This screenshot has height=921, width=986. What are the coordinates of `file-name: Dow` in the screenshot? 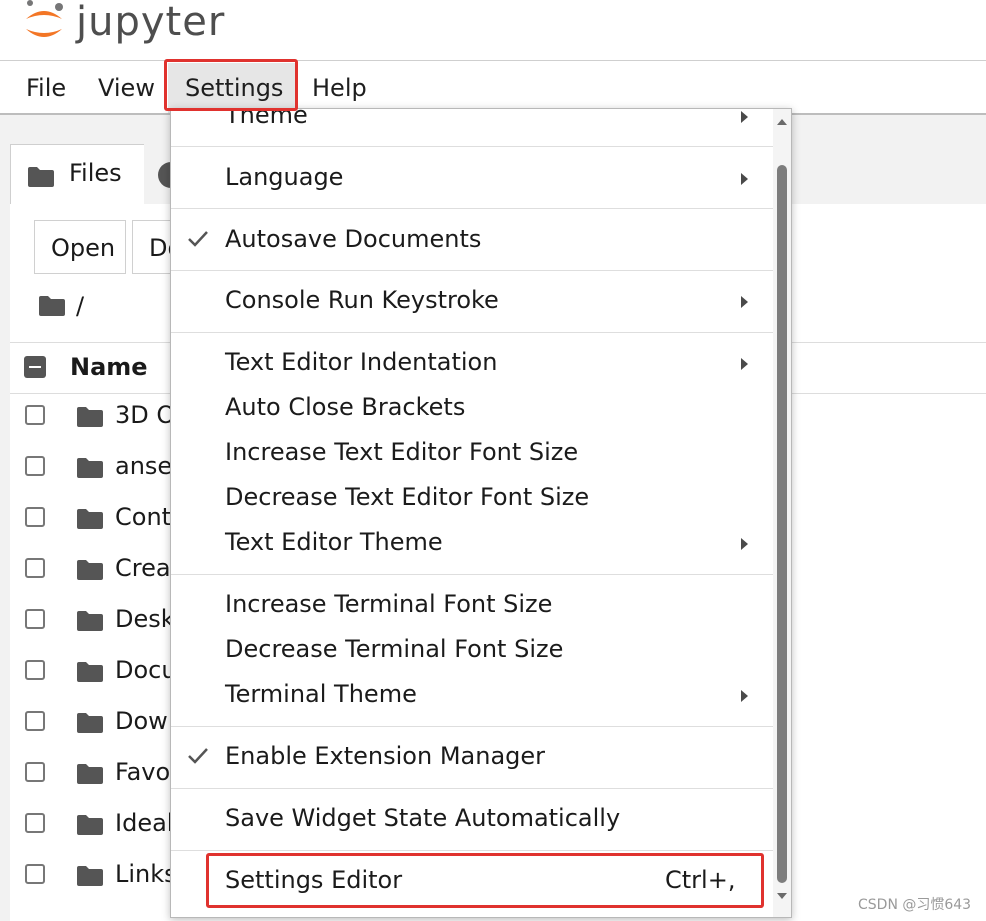 It's located at (141, 721).